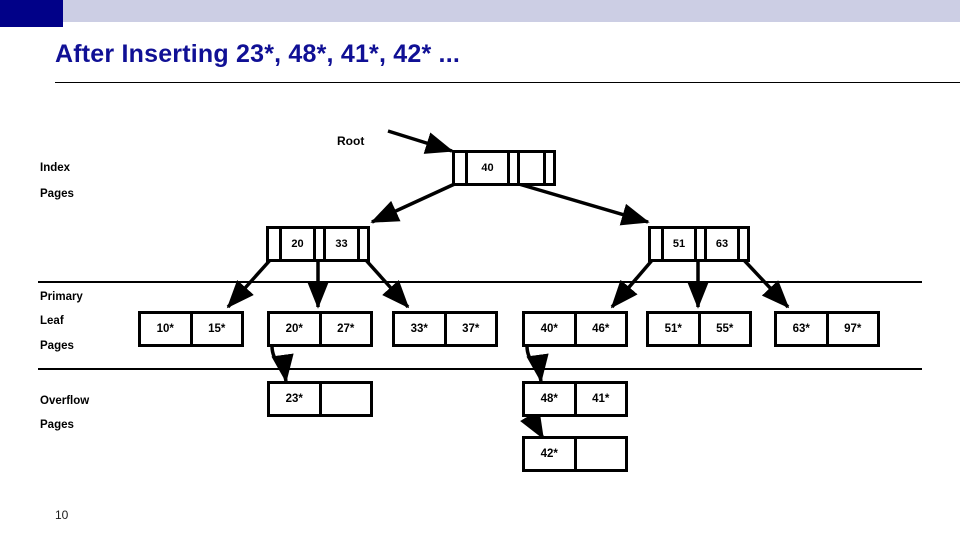 The image size is (960, 540). What do you see at coordinates (677, 244) in the screenshot?
I see `index-right-cell-1: 51` at bounding box center [677, 244].